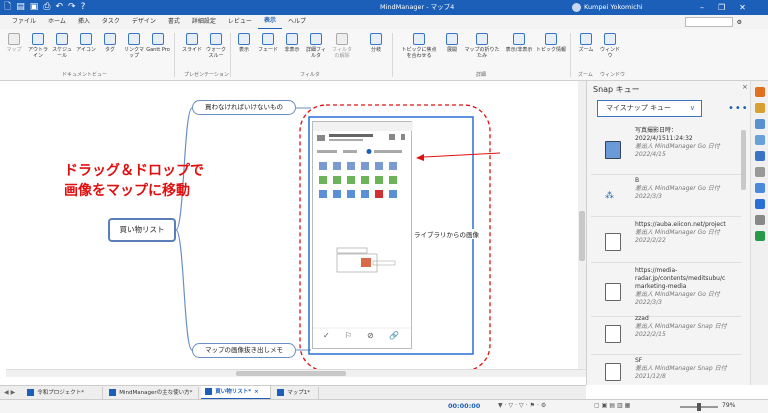 Image resolution: width=768 pixels, height=413 pixels. I want to click on advanced-filter-button: 詳細フィルタ, so click(316, 46).